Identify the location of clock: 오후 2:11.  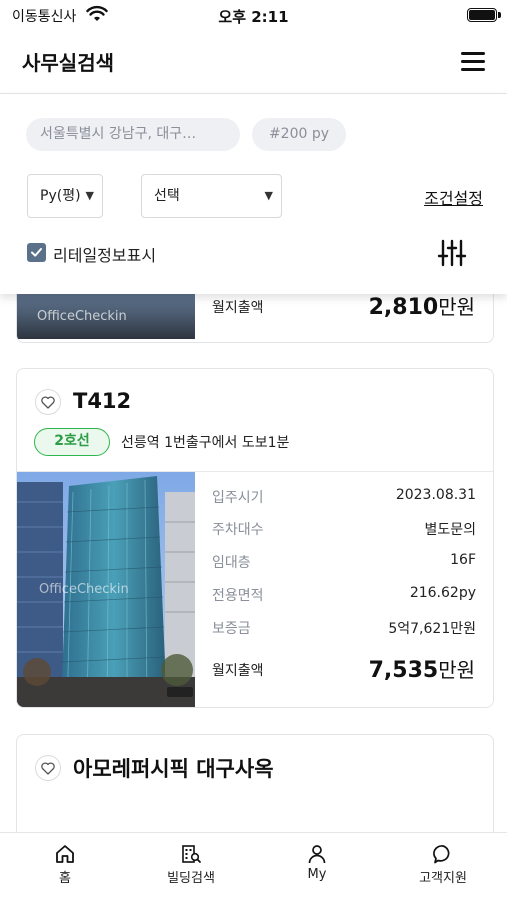
(253, 17).